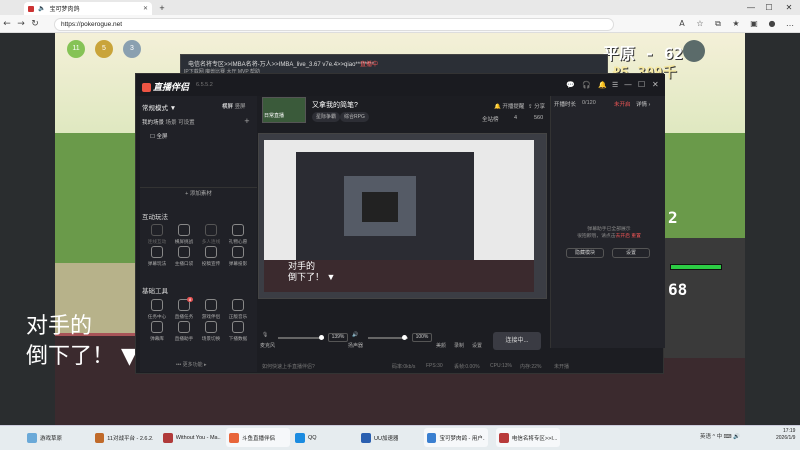  What do you see at coordinates (157, 338) in the screenshot?
I see `tools-item-label: 弹幕库` at bounding box center [157, 338].